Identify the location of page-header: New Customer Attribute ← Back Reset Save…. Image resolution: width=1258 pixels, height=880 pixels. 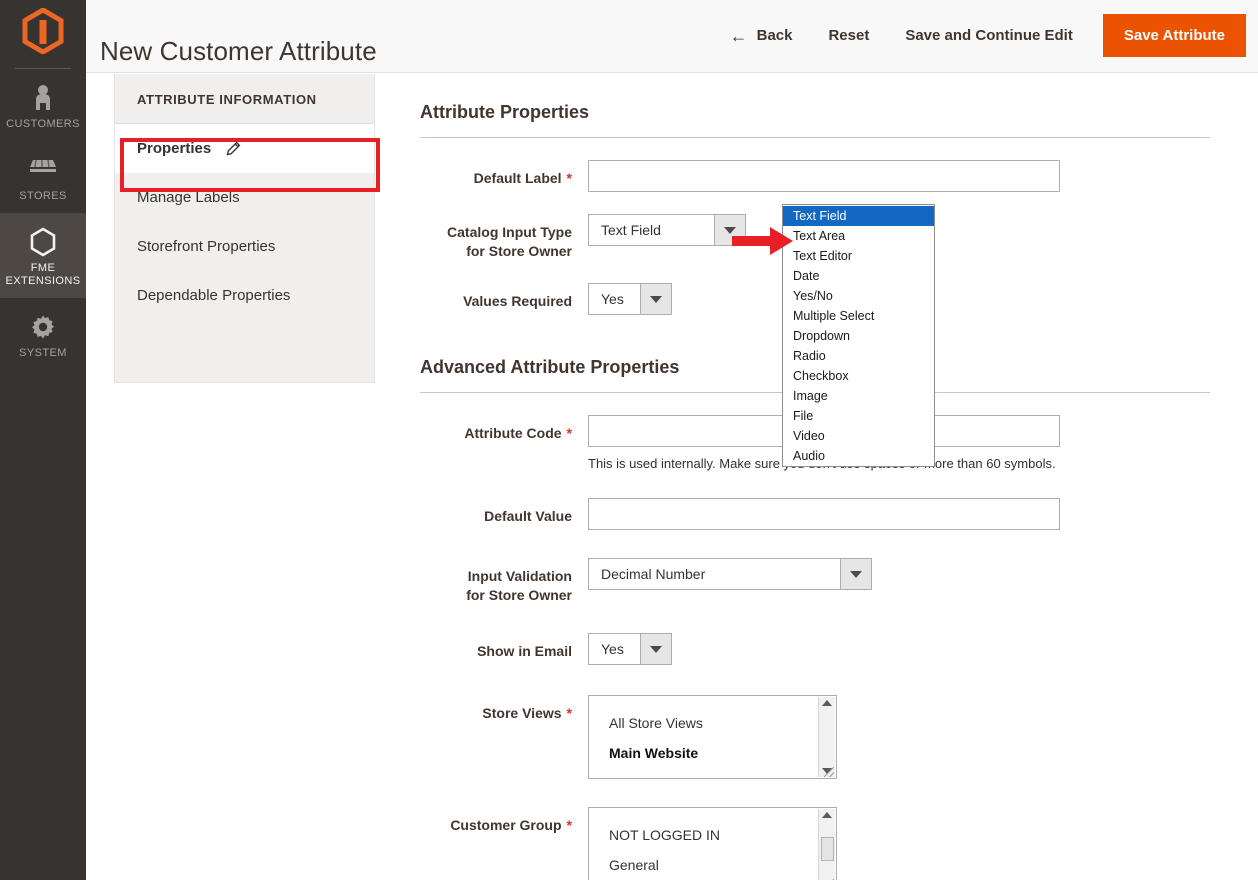
(672, 36).